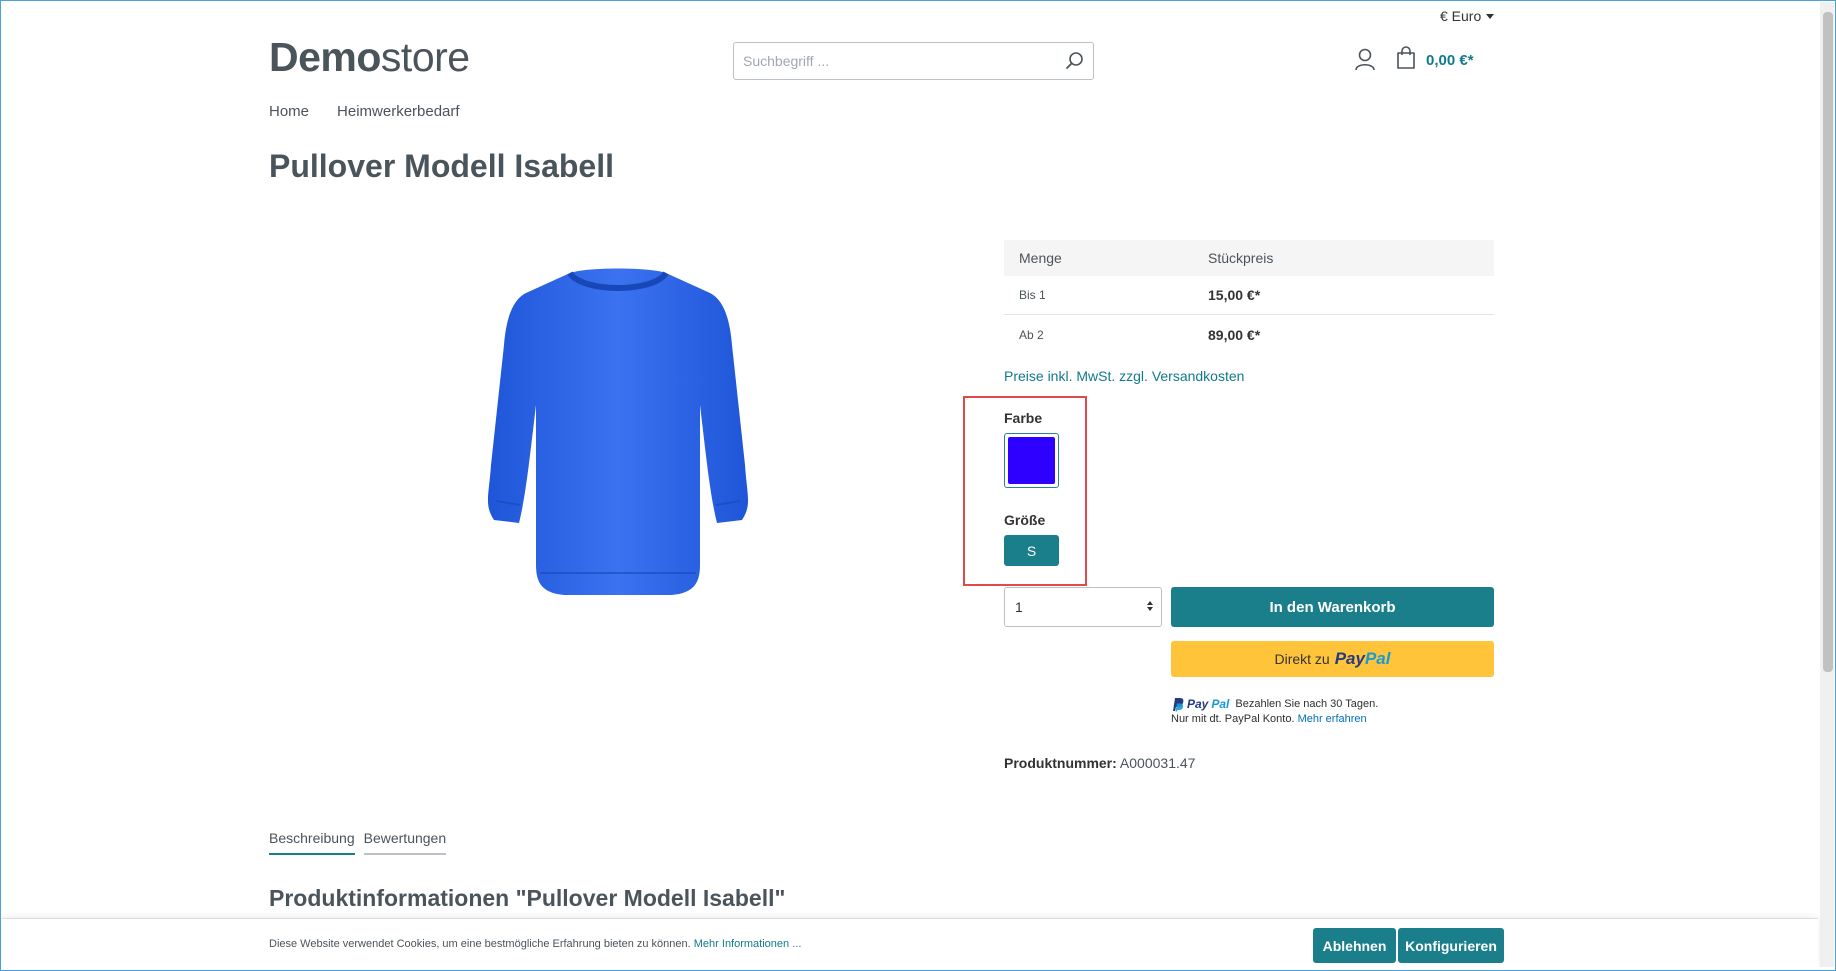  I want to click on configure-cookies-button: Konfigurieren, so click(1451, 945).